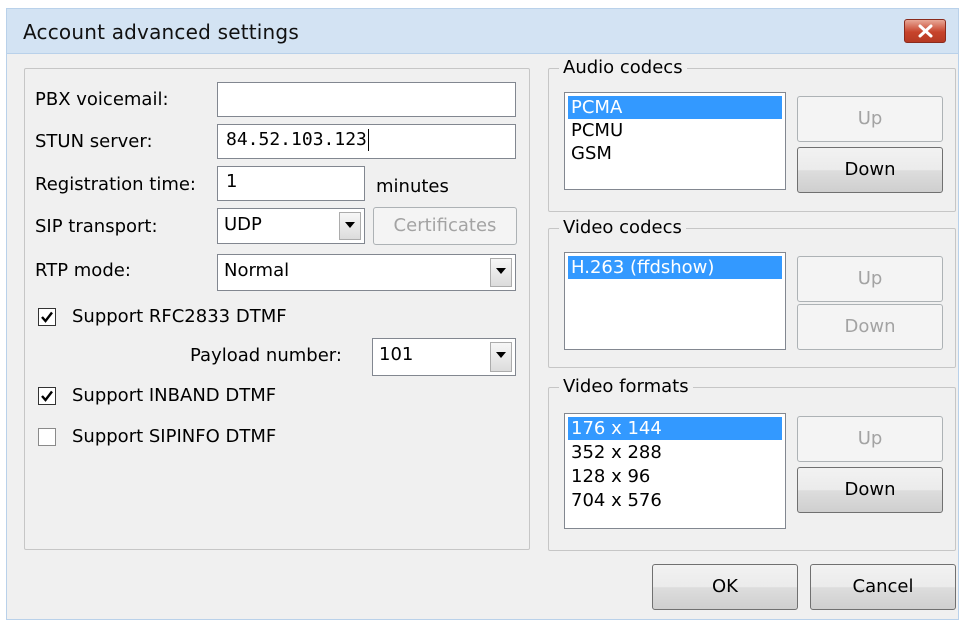 This screenshot has width=962, height=621. I want to click on registration-time-label: Registration time:, so click(115, 184).